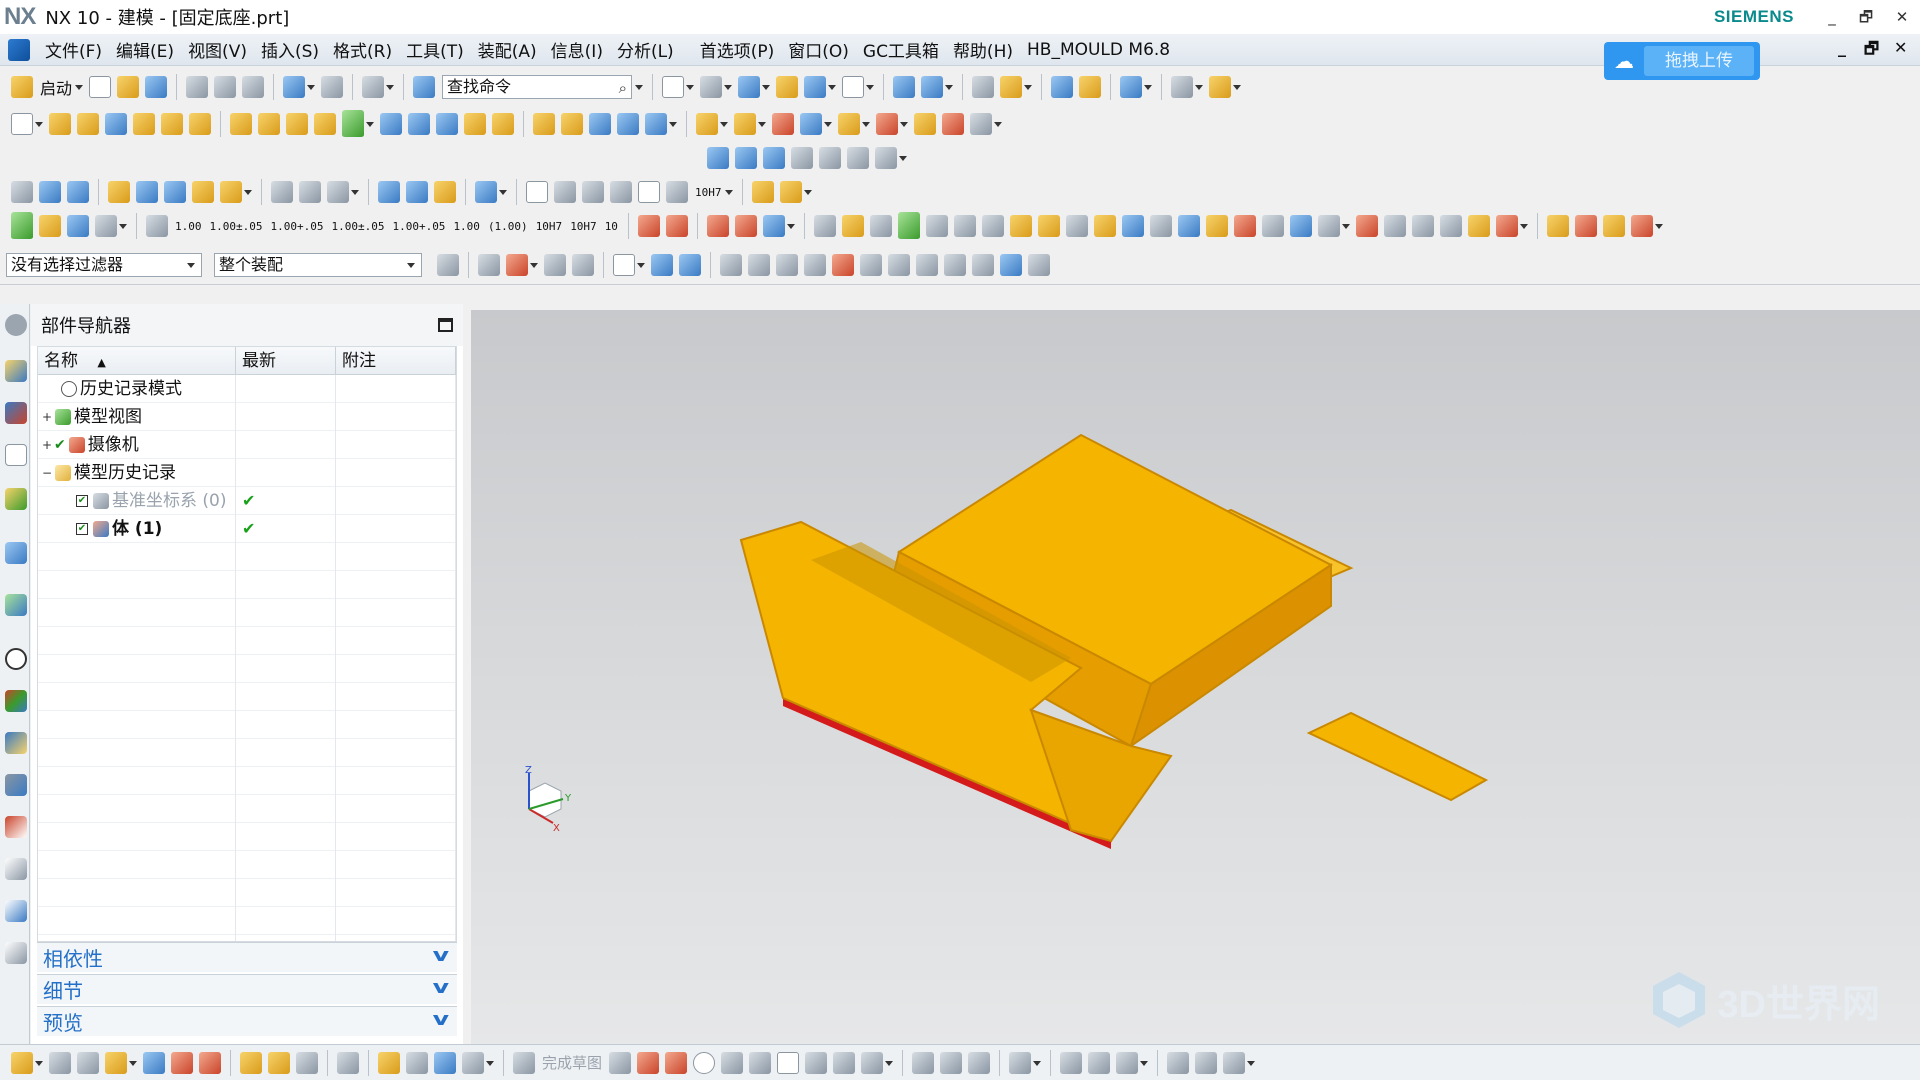 Image resolution: width=1920 pixels, height=1080 pixels. I want to click on sketch-start-icon, so click(22, 1062).